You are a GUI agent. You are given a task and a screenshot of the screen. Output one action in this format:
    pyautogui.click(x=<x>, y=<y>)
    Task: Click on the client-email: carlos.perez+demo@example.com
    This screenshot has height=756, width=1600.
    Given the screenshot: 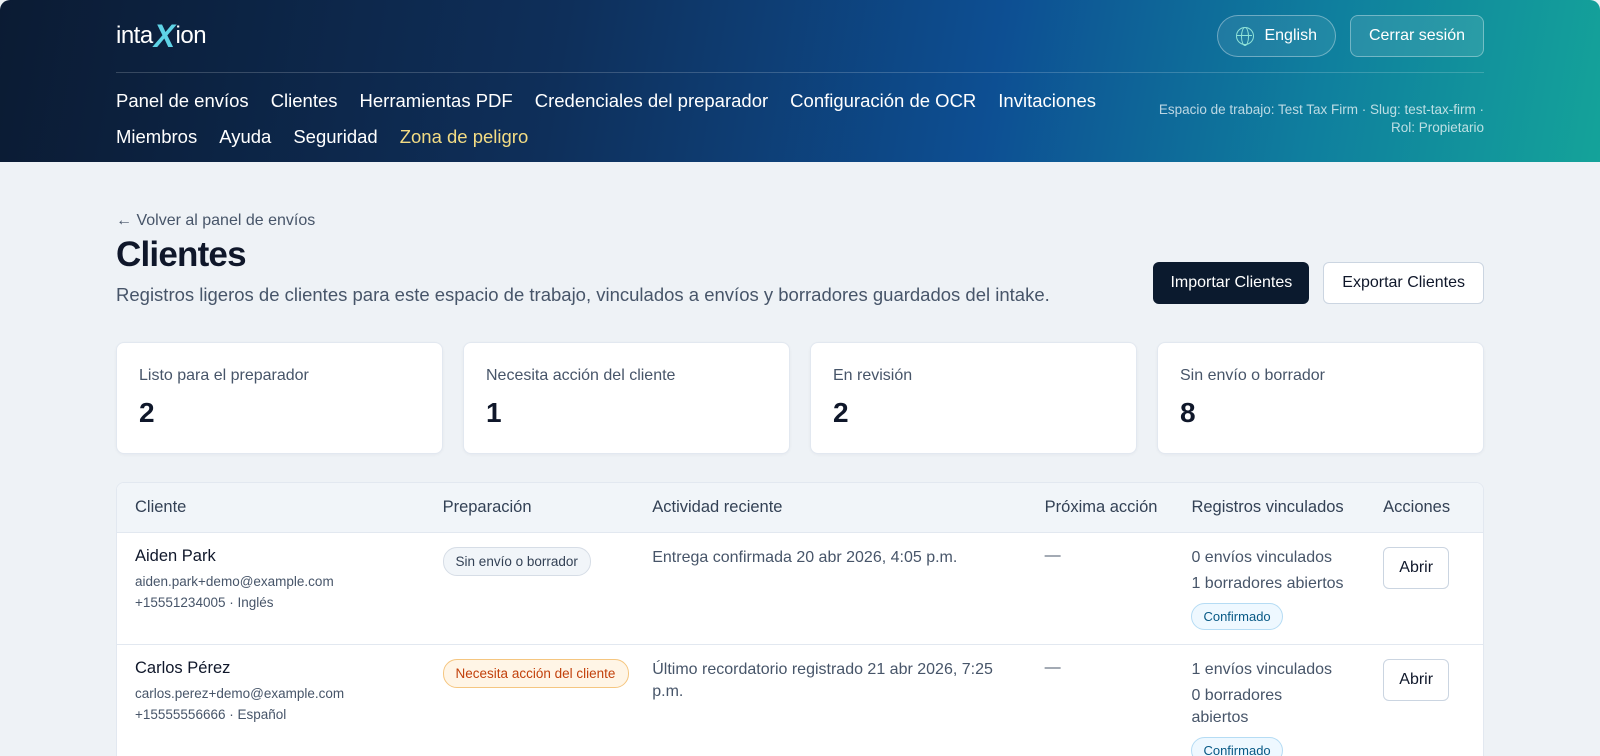 What is the action you would take?
    pyautogui.click(x=240, y=693)
    